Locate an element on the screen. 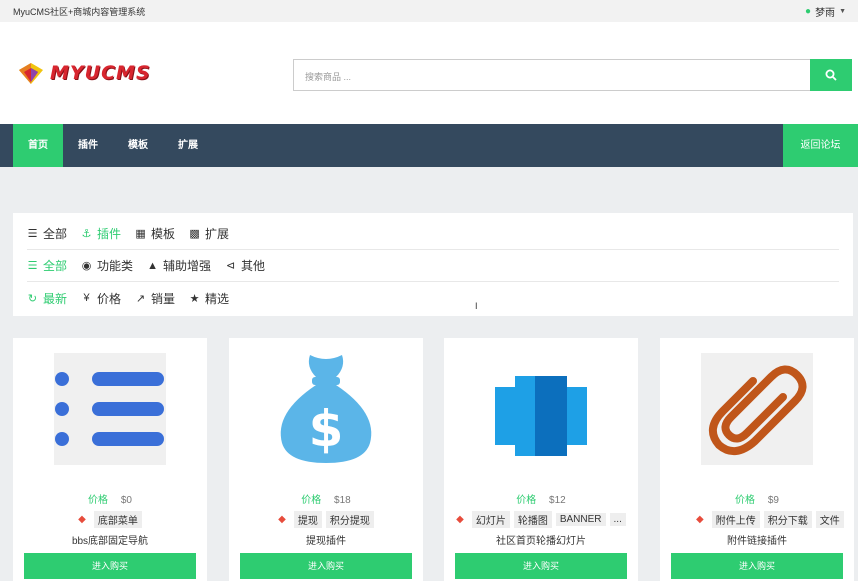 Image resolution: width=858 pixels, height=581 pixels. search-button is located at coordinates (831, 75).